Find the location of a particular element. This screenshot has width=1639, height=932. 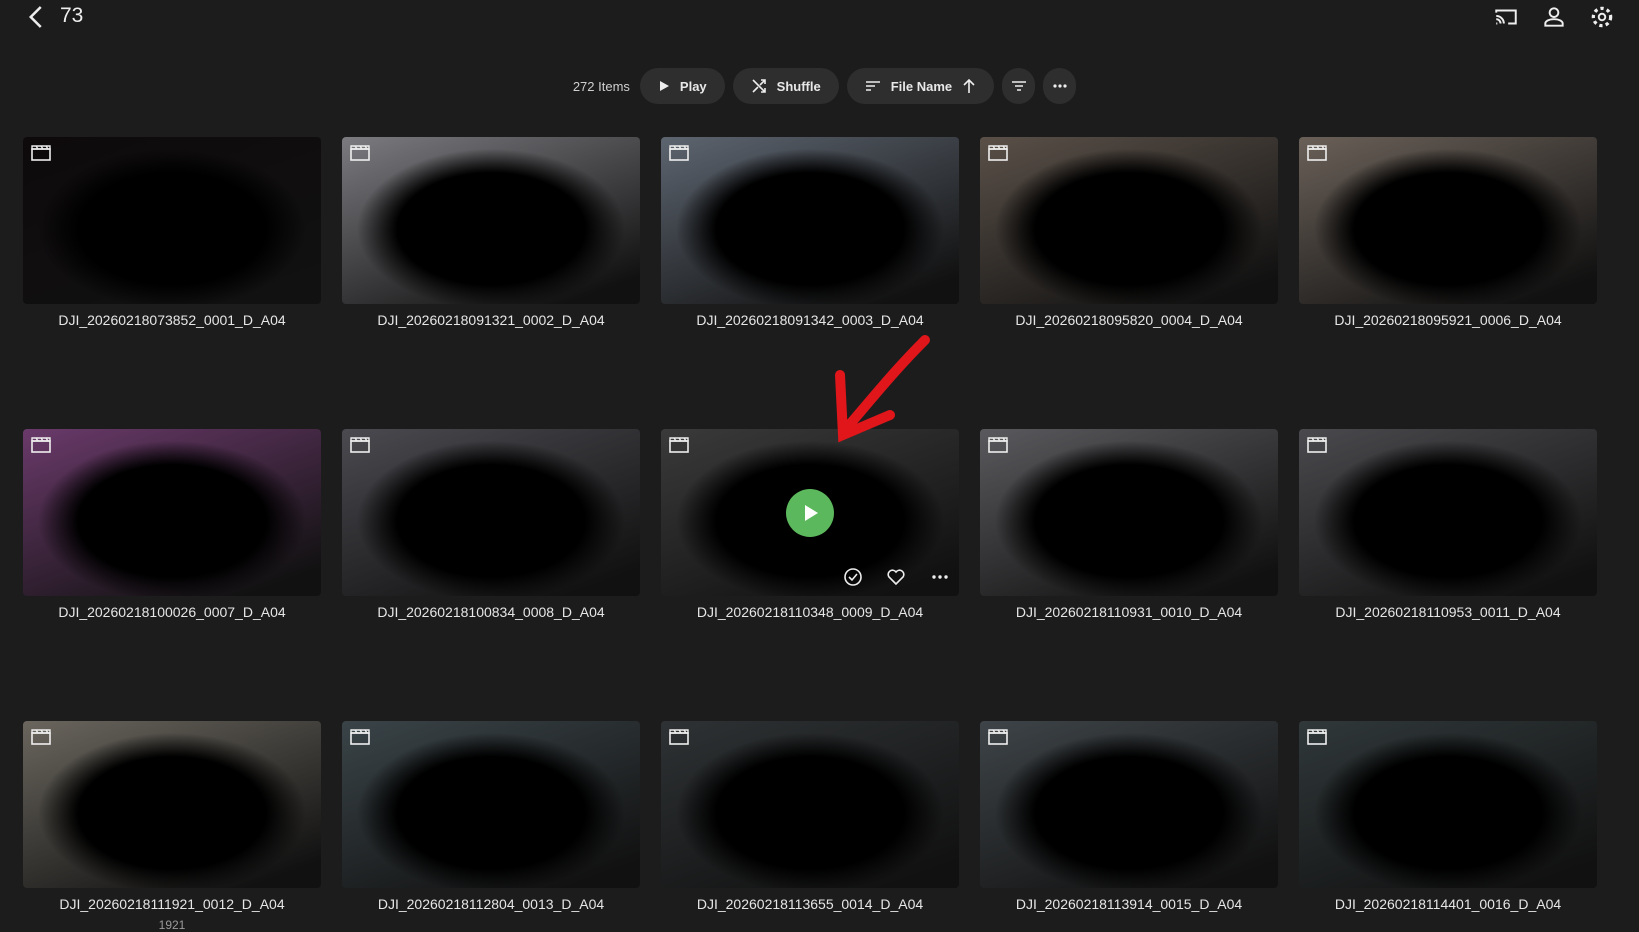

media-card: DJI_20260218095820_0004_D_A04 is located at coordinates (1129, 232).